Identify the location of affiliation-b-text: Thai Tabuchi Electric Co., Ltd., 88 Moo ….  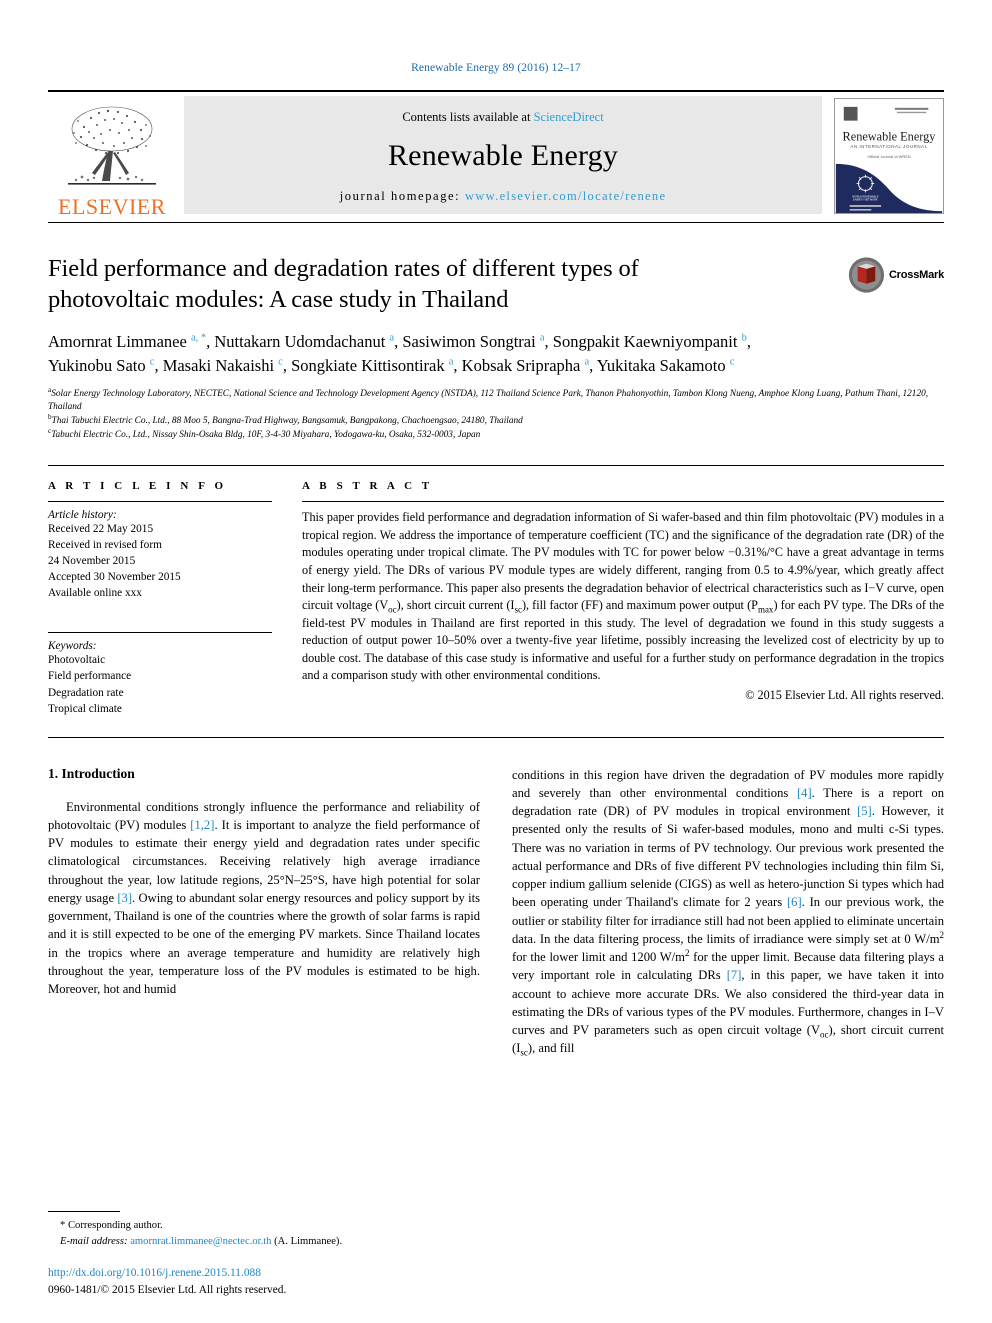
(287, 421).